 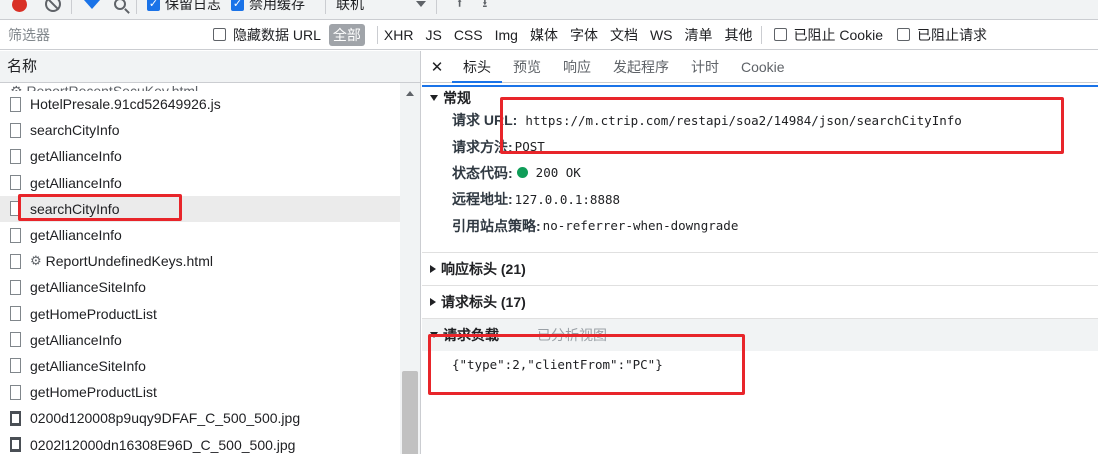 I want to click on name-column-header: 名称, so click(x=210, y=67).